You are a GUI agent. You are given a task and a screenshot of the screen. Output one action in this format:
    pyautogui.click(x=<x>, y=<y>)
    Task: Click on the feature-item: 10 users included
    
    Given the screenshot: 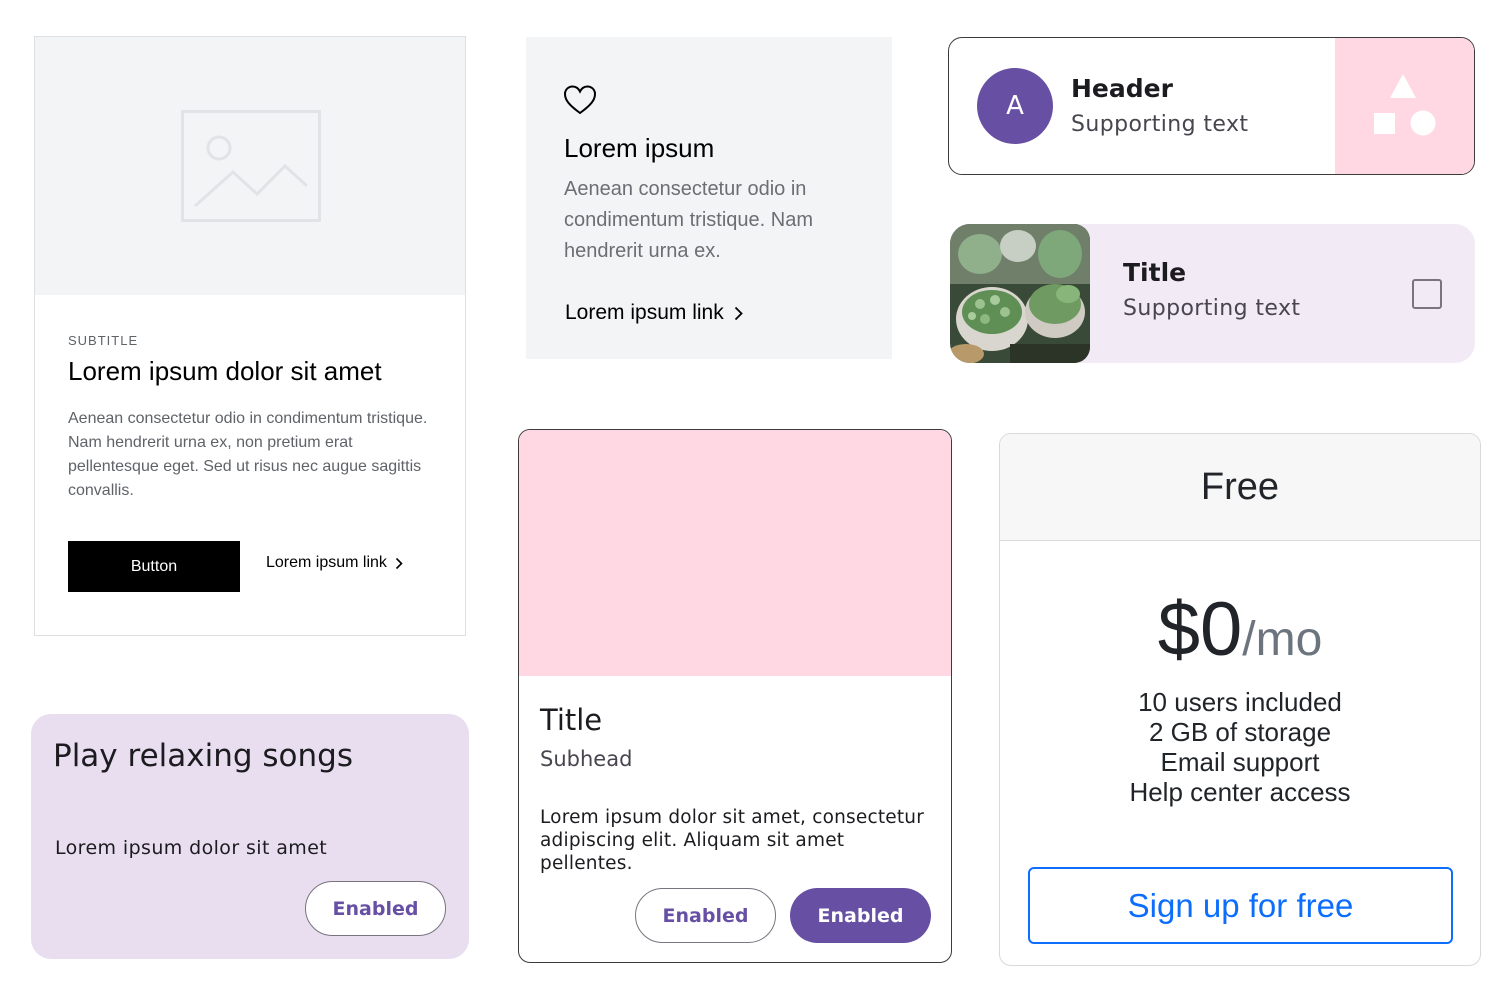 What is the action you would take?
    pyautogui.click(x=1240, y=702)
    